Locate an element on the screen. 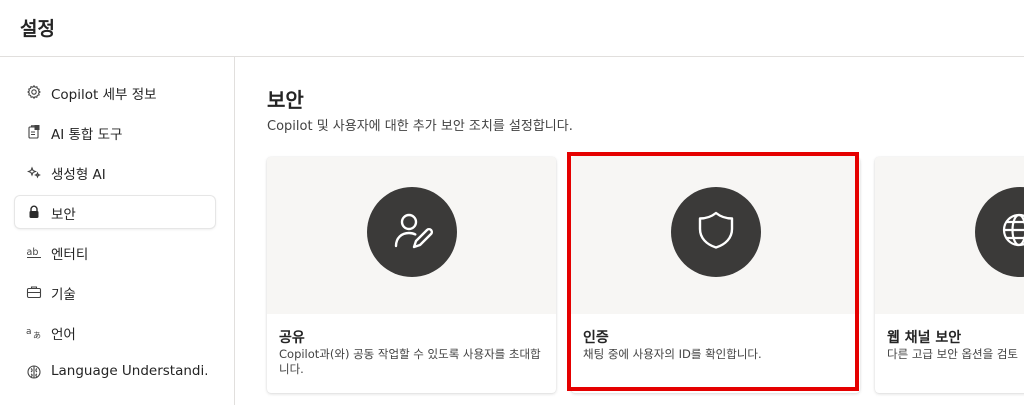  gear-icon is located at coordinates (34, 92).